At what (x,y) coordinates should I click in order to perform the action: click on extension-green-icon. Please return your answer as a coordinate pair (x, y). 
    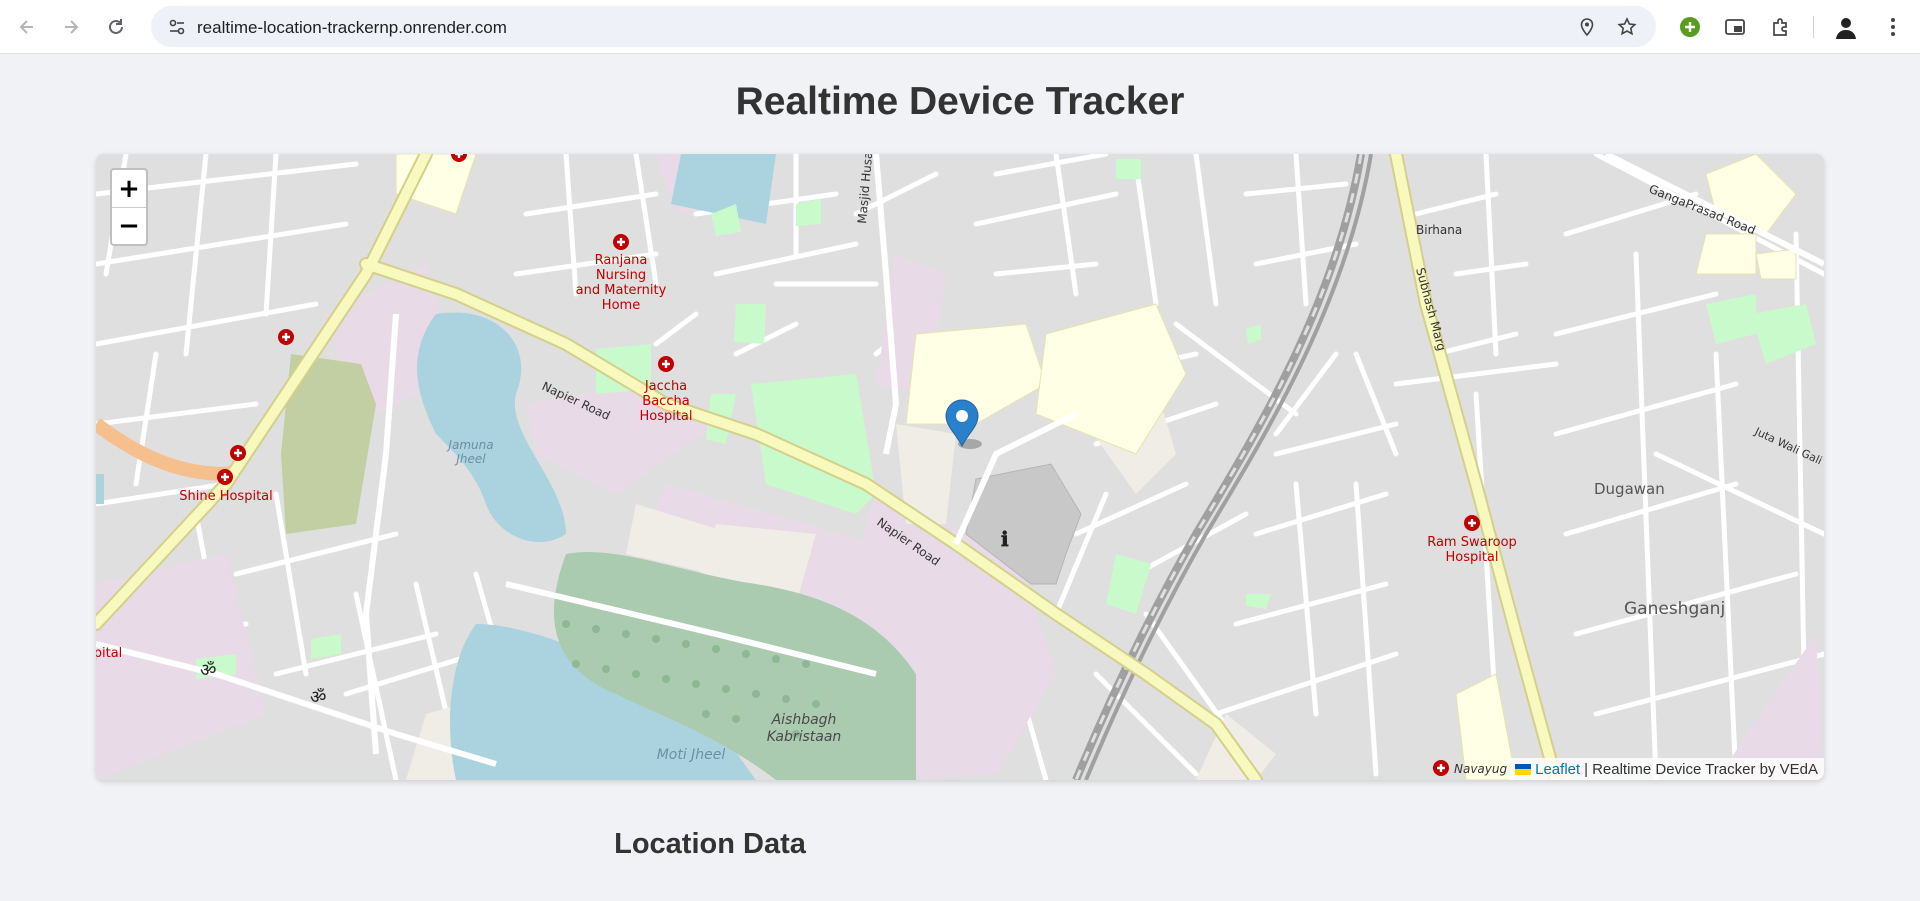
    Looking at the image, I should click on (1690, 27).